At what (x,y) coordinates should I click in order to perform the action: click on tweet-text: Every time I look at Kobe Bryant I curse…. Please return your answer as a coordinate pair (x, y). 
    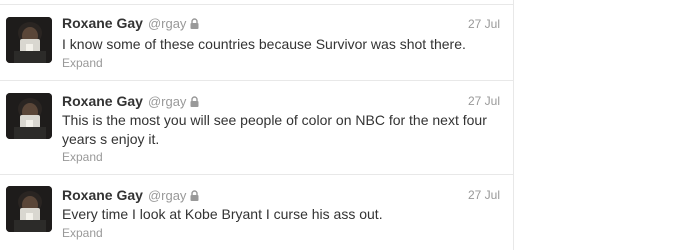
    Looking at the image, I should click on (222, 214).